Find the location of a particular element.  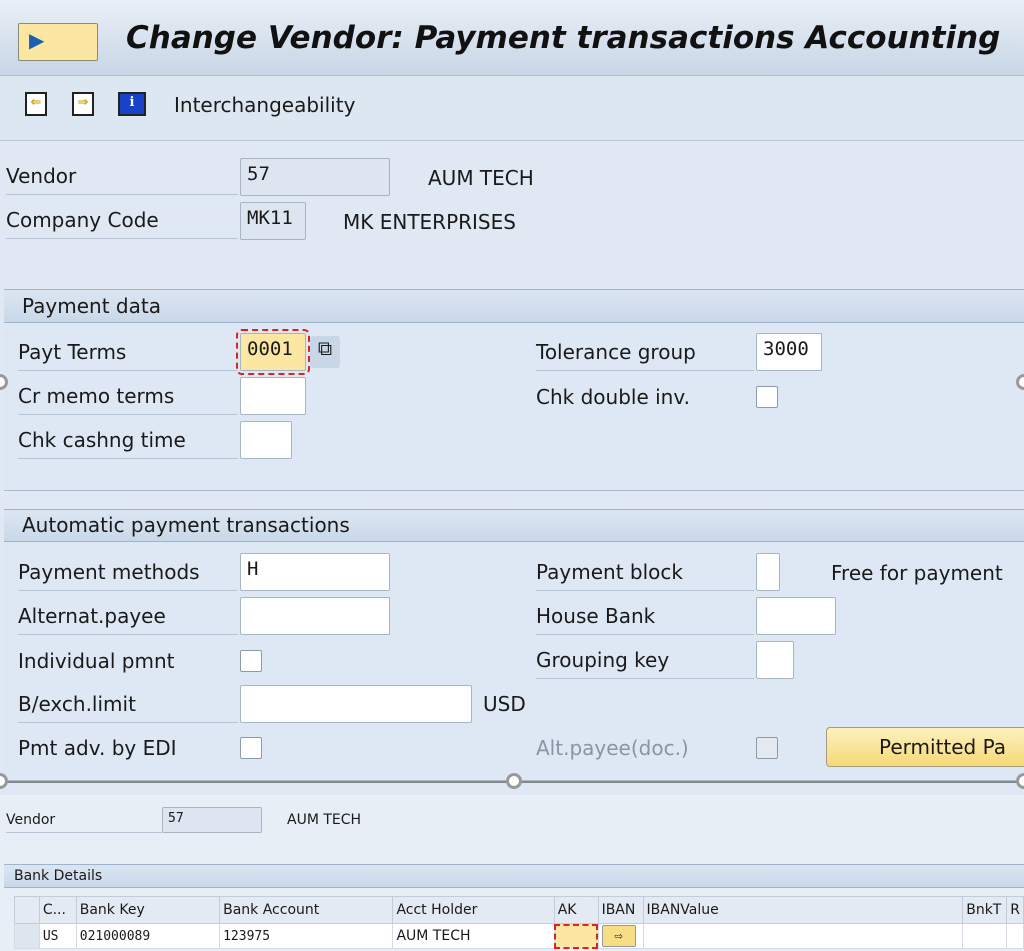

cell-r is located at coordinates (1015, 936).